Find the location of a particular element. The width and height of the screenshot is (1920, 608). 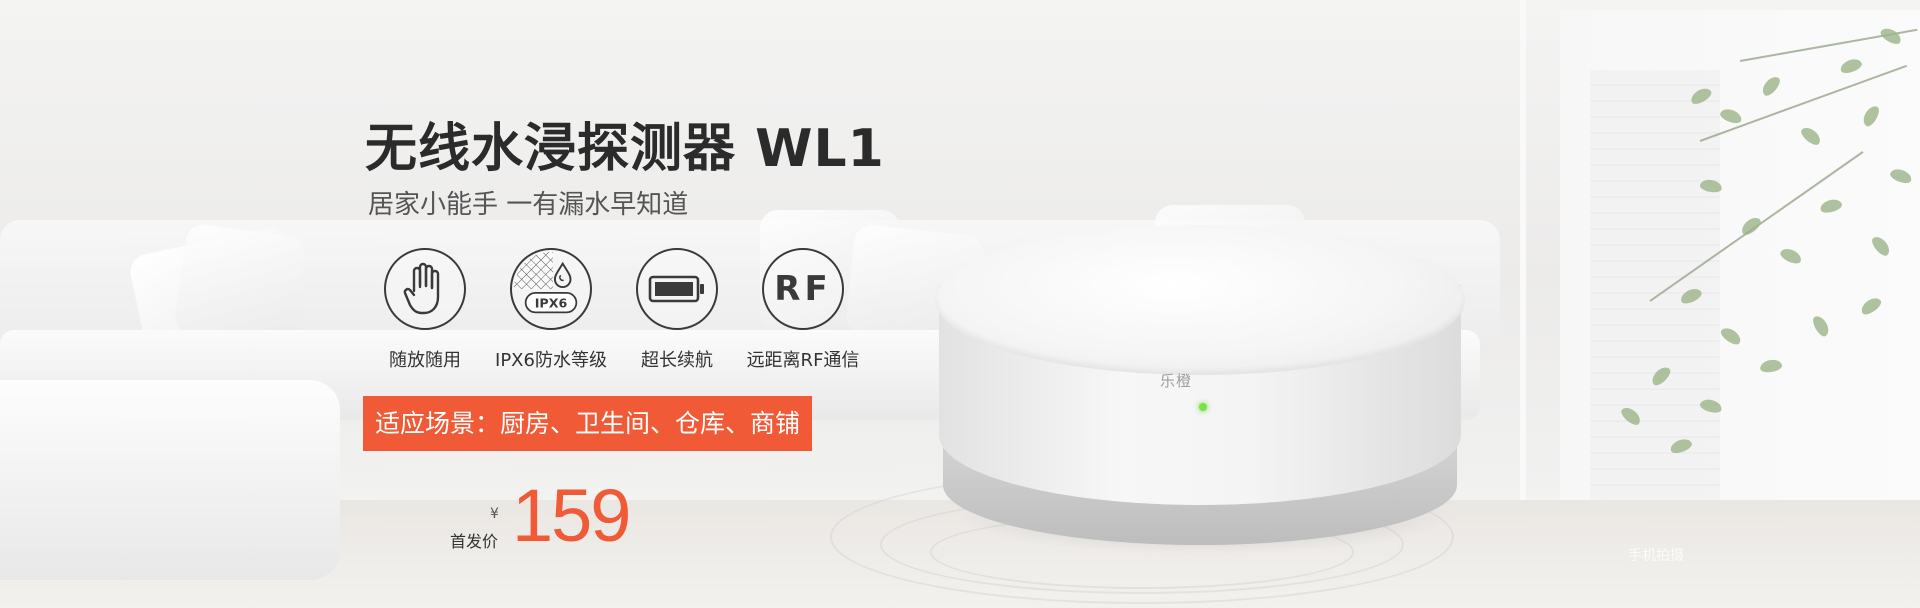

background-pillow is located at coordinates (240, 285).